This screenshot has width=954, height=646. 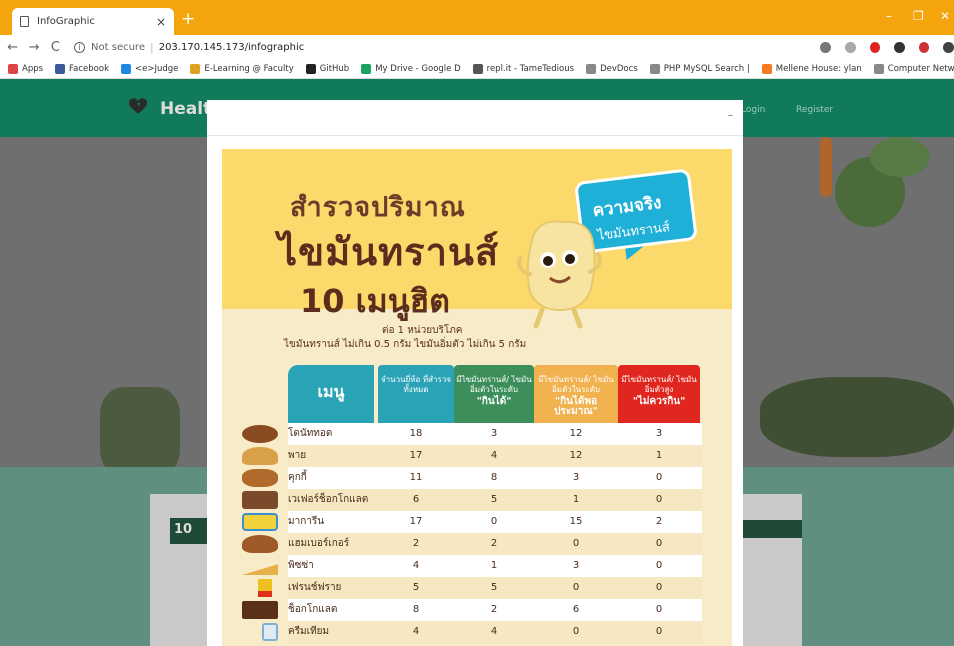 What do you see at coordinates (826, 167) in the screenshot?
I see `carrot-image` at bounding box center [826, 167].